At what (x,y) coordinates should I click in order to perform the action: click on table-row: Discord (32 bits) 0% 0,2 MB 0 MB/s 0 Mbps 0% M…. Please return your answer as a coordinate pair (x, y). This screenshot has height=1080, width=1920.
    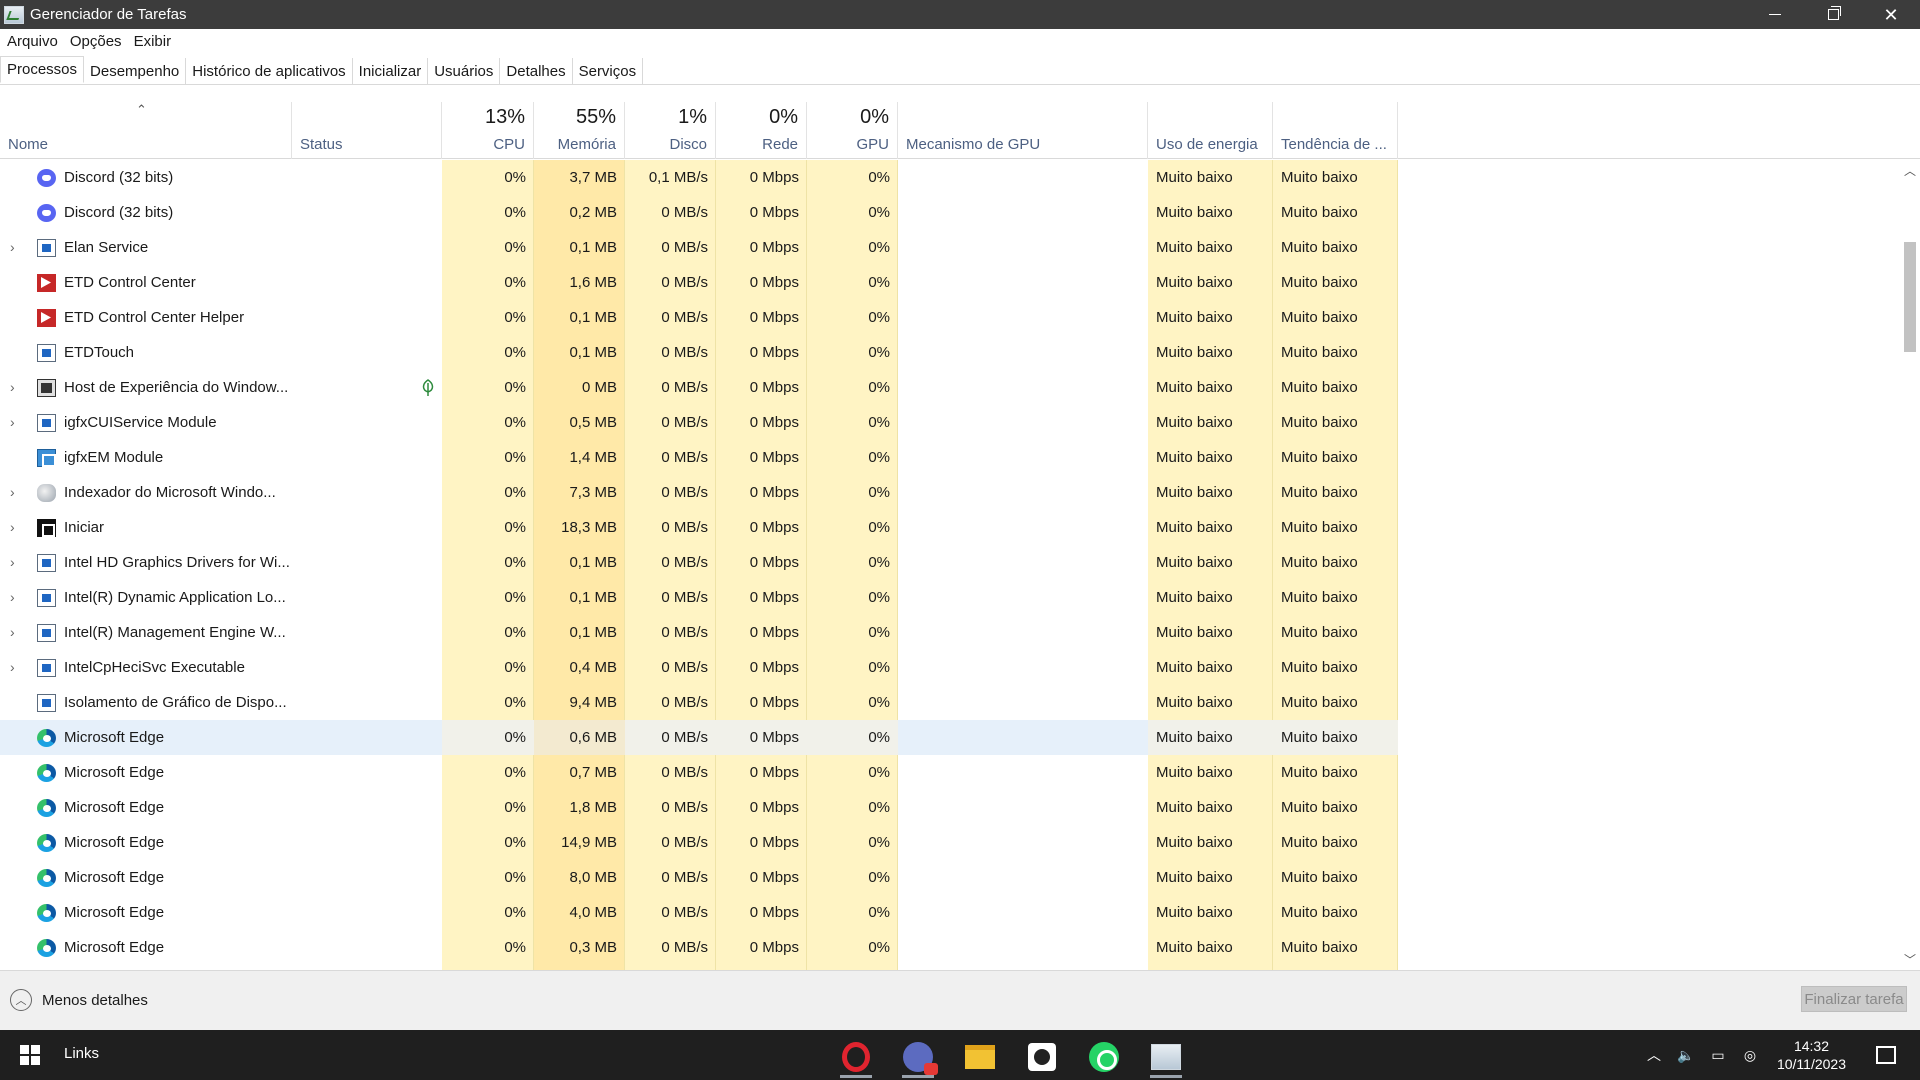
    Looking at the image, I should click on (950, 212).